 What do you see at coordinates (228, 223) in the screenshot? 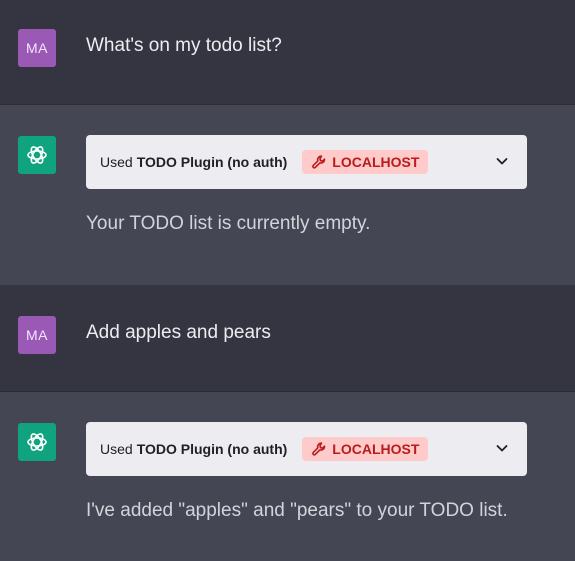
I see `assistant-message-text: Your TODO list is currently empty.` at bounding box center [228, 223].